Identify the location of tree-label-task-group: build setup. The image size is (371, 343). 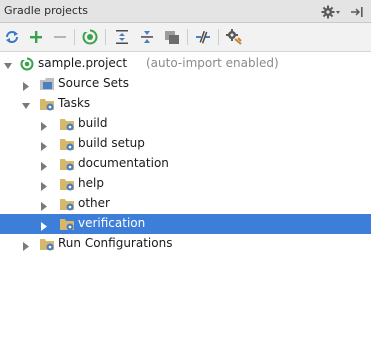
(111, 143).